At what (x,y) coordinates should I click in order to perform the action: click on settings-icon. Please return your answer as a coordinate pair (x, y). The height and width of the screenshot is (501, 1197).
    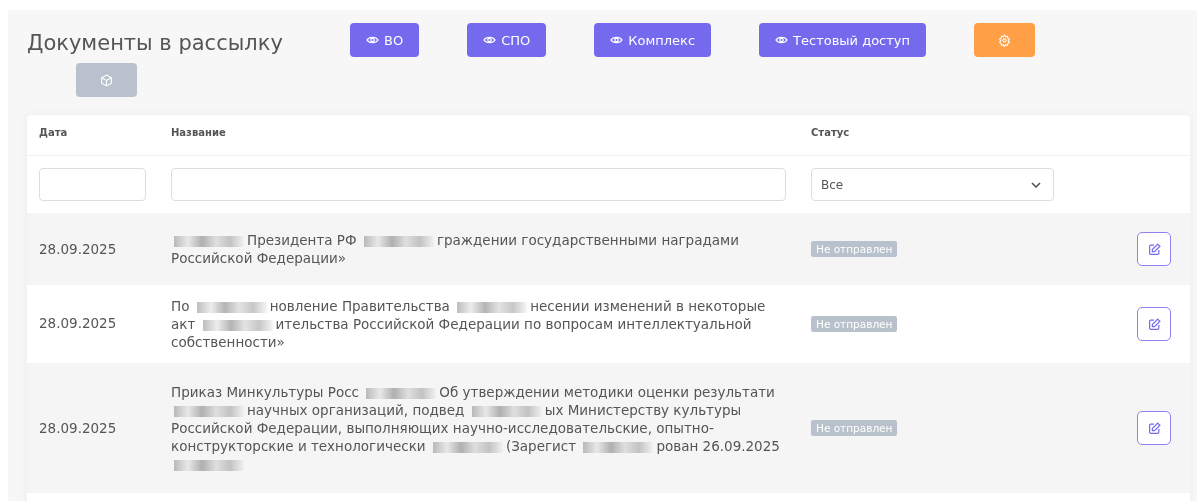
    Looking at the image, I should click on (1005, 40).